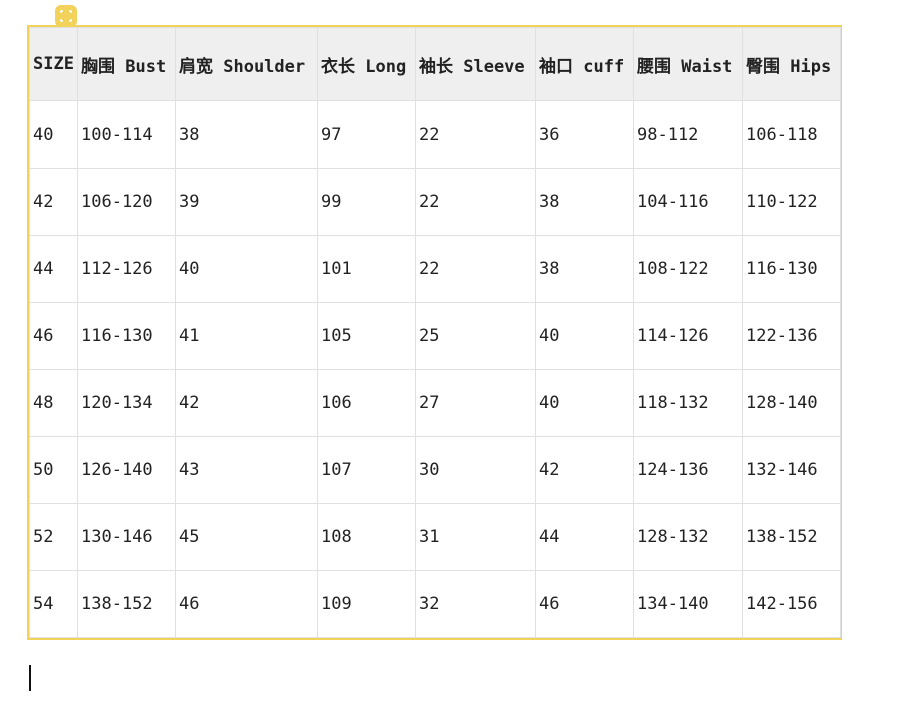 Image resolution: width=917 pixels, height=720 pixels. Describe the element at coordinates (688, 269) in the screenshot. I see `table-cell: 108-122` at that location.